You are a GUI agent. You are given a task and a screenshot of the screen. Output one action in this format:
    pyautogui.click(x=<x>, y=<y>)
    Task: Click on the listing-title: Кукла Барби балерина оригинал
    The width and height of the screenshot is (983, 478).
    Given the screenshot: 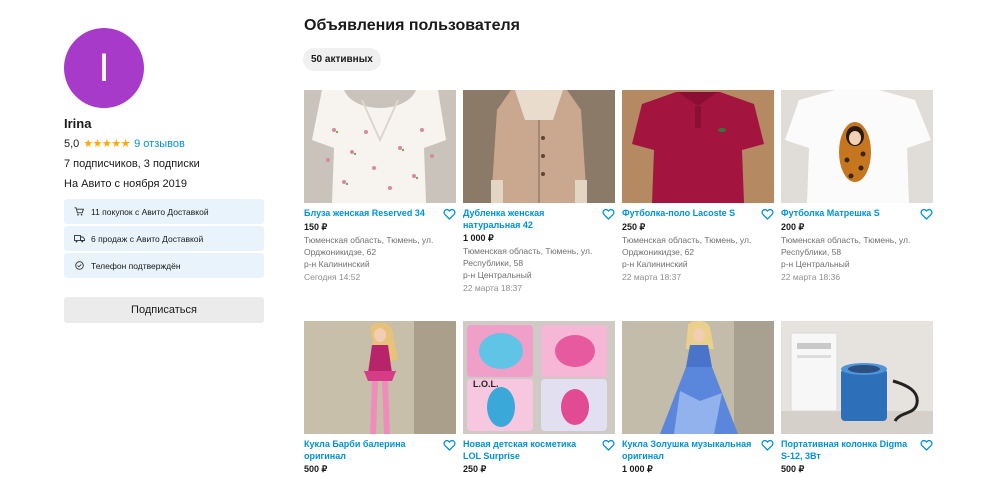 What is the action you would take?
    pyautogui.click(x=370, y=450)
    